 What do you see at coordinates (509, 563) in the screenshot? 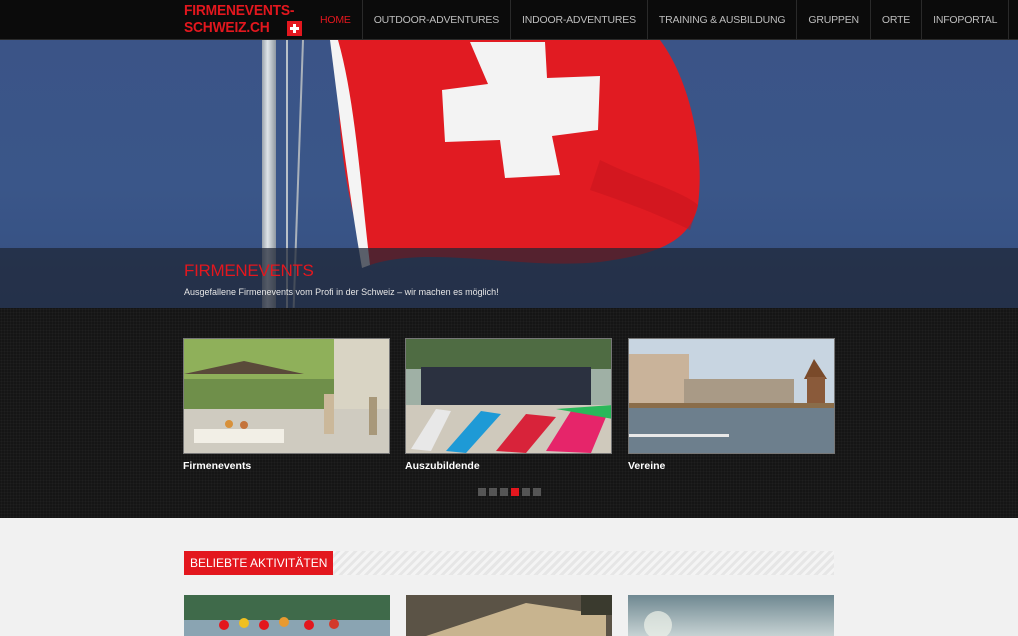
I see `section-heading-bar: Beliebte Aktivitäten` at bounding box center [509, 563].